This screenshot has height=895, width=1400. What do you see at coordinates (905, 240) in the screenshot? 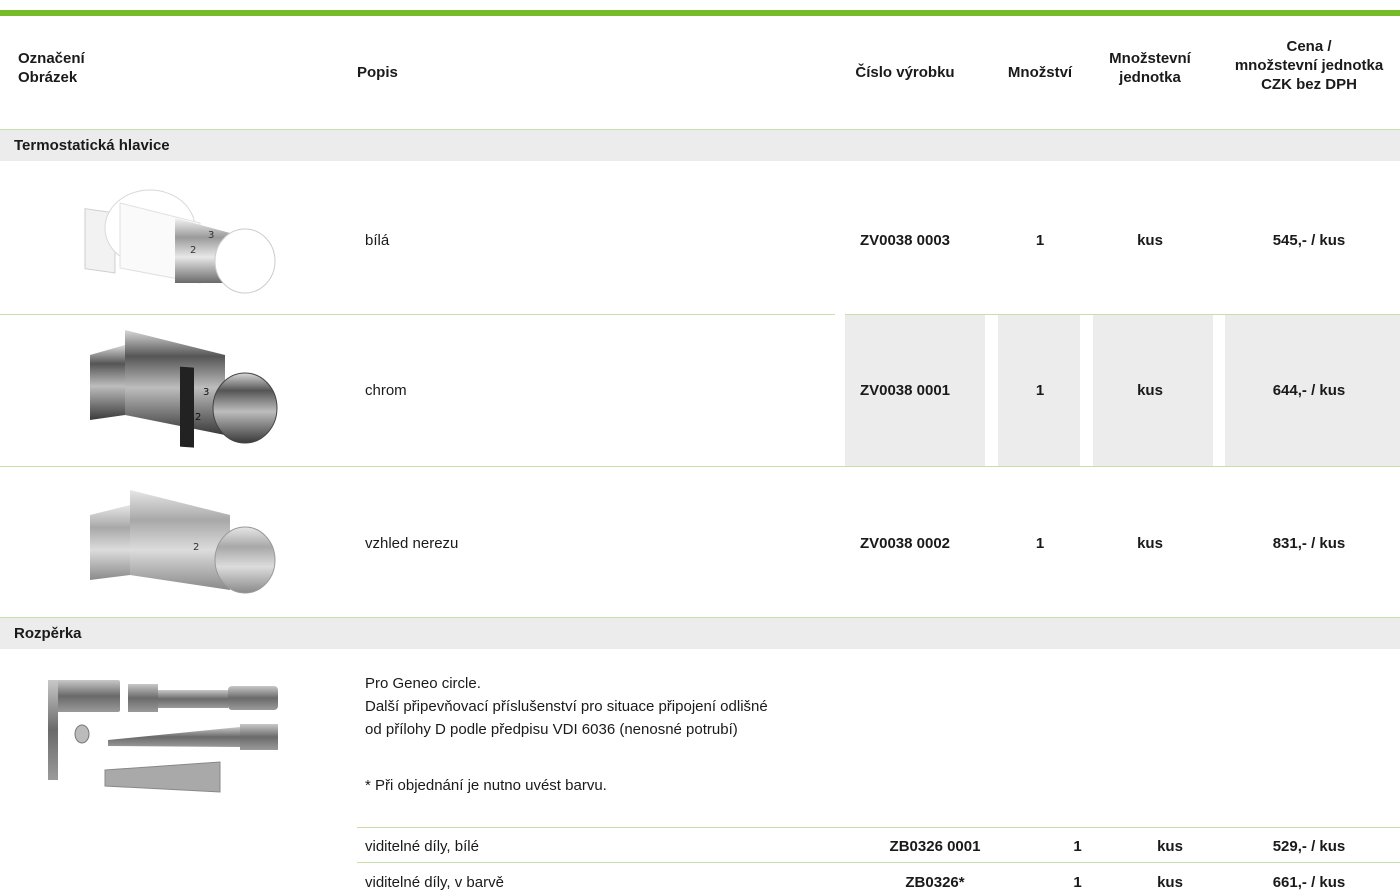
I see `row-product-code: ZV0038 0003` at bounding box center [905, 240].